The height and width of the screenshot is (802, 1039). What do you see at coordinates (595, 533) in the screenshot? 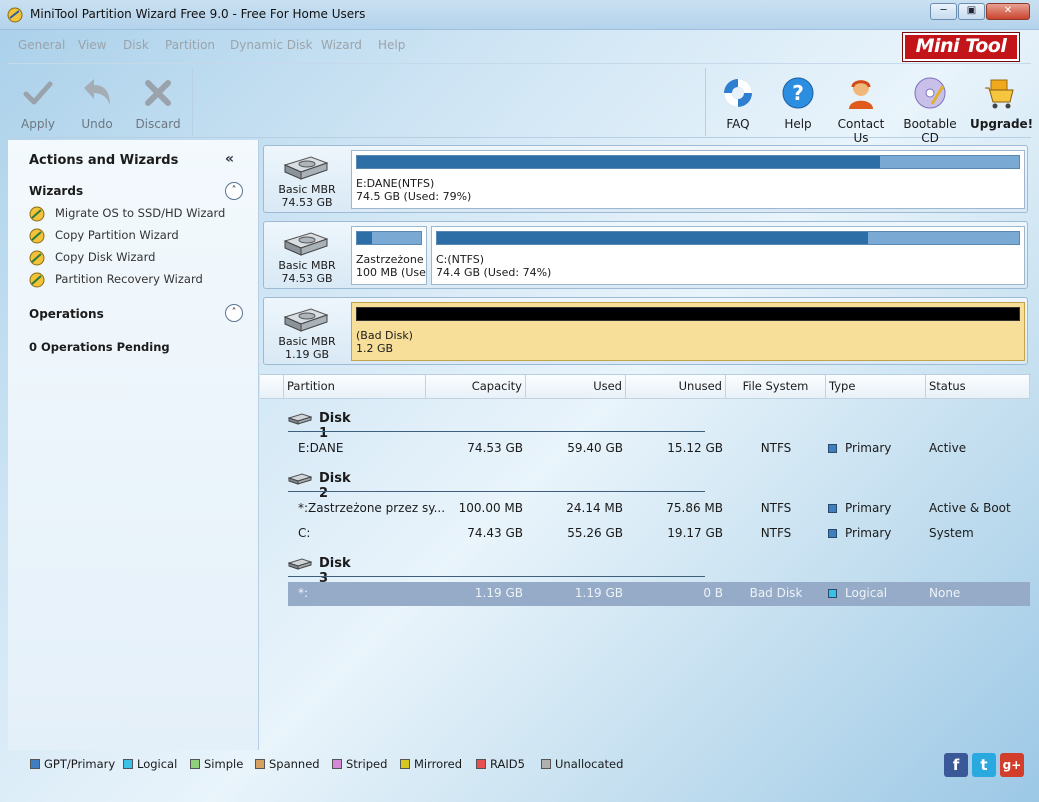
I see `cell-used: 55.26 GB` at bounding box center [595, 533].